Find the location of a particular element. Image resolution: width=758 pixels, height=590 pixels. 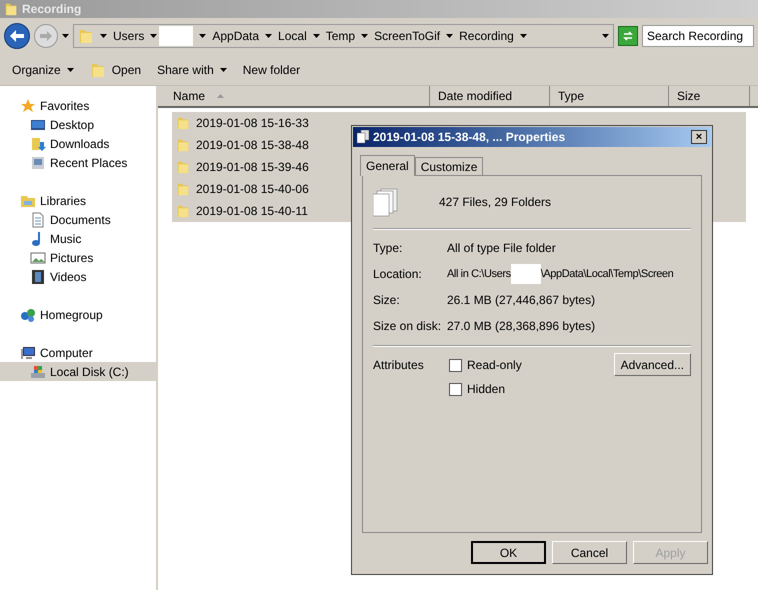

summary-text: 427 Files, 29 Folders is located at coordinates (495, 202).